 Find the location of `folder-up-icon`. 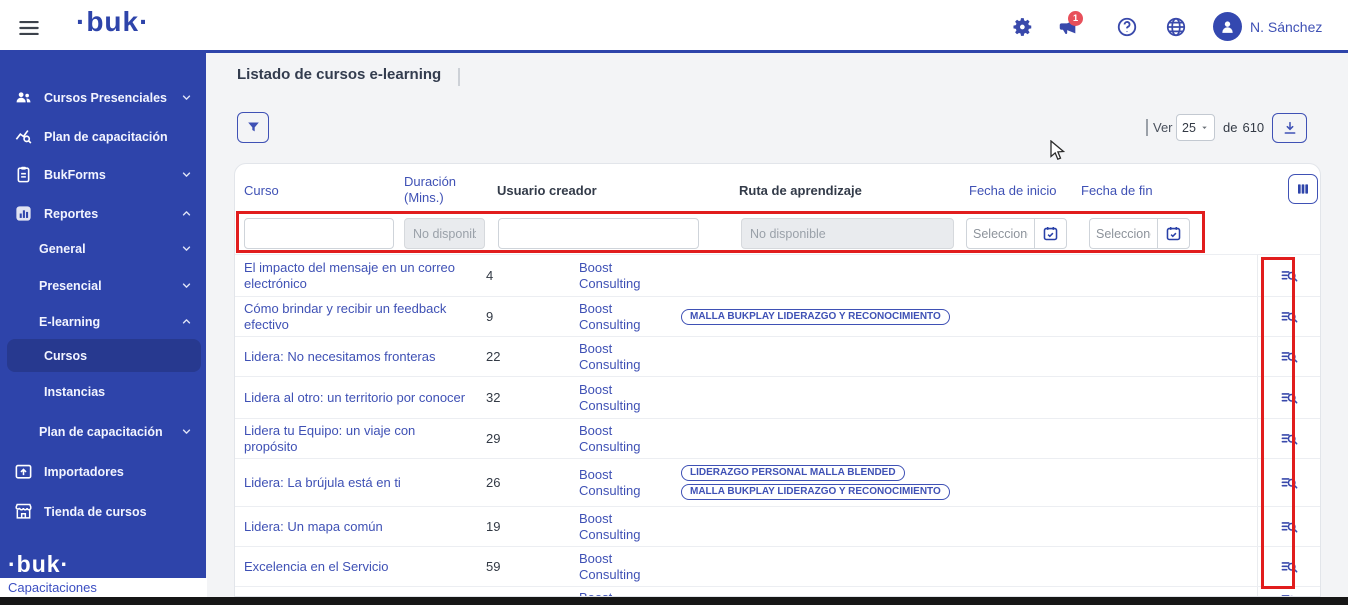

folder-up-icon is located at coordinates (23, 471).